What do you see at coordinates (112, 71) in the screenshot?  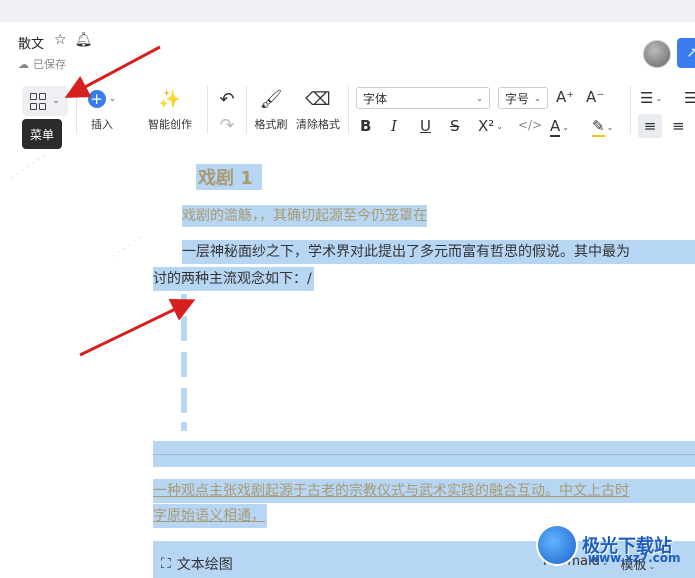 I see `arrow-to-menu` at bounding box center [112, 71].